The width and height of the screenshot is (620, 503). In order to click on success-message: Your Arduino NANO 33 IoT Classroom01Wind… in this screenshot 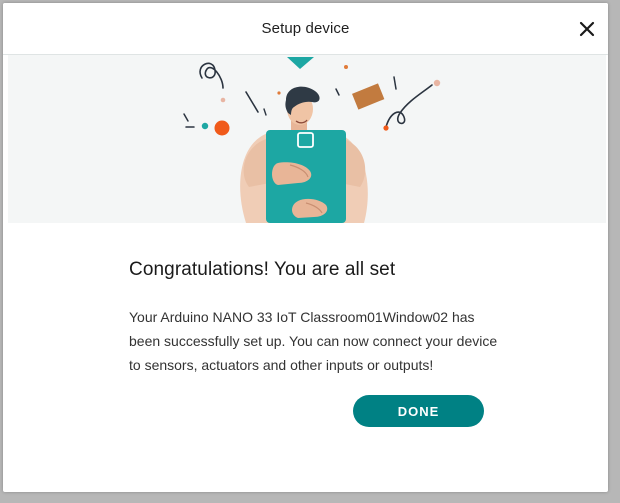, I will do `click(313, 341)`.